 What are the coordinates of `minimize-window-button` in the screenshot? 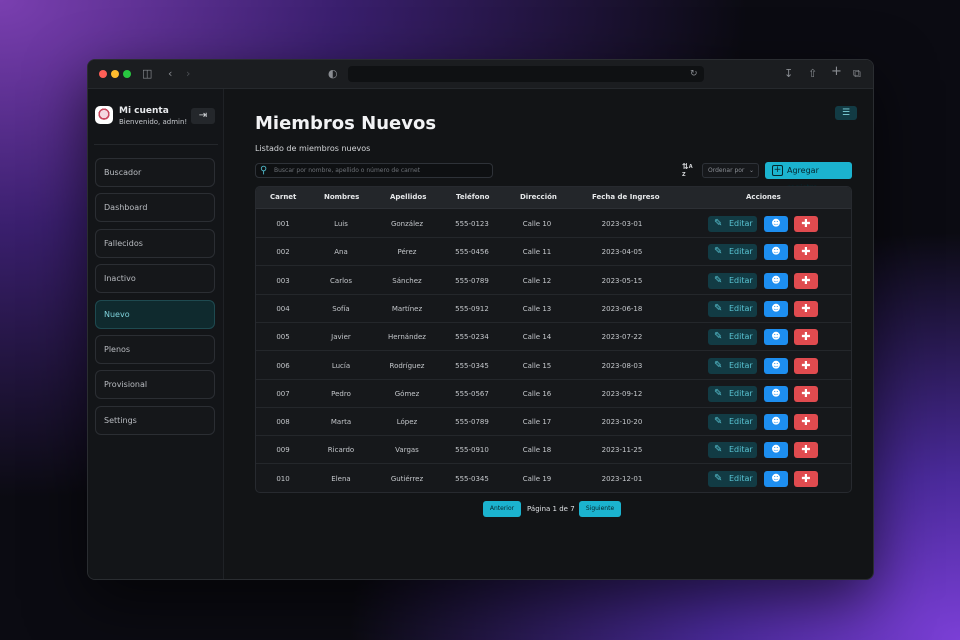 It's located at (115, 74).